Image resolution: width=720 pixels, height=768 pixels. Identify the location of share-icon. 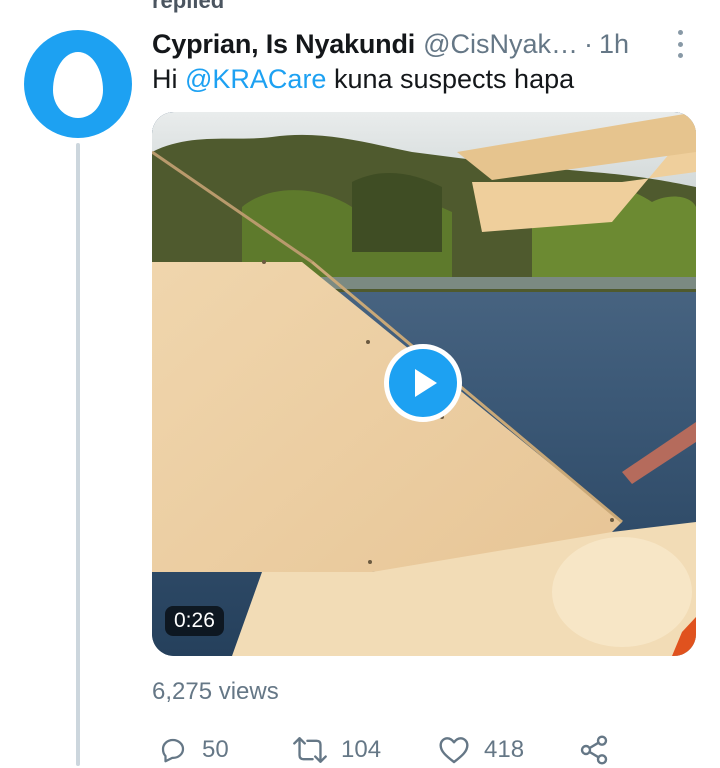
(594, 750).